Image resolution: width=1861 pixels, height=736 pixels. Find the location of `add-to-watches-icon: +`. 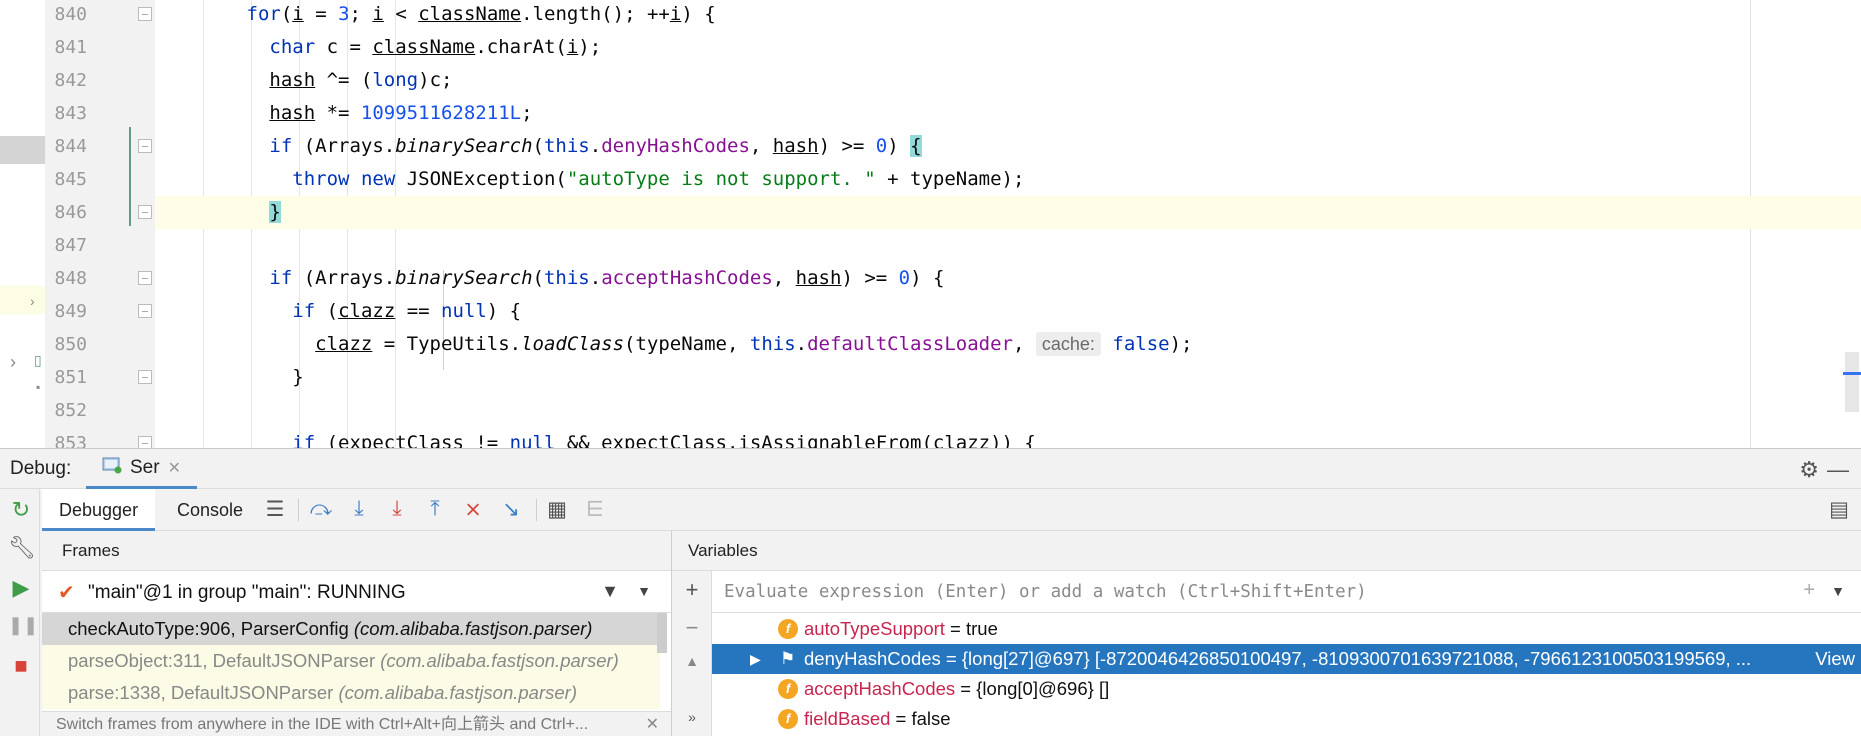

add-to-watches-icon: + is located at coordinates (1809, 590).